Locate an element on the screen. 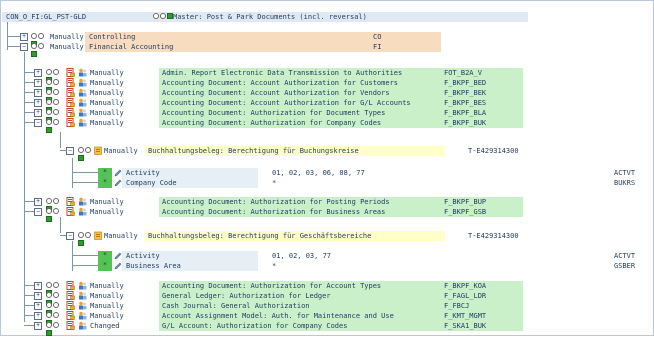 The image size is (654, 338). field-name: Business Area is located at coordinates (153, 266).